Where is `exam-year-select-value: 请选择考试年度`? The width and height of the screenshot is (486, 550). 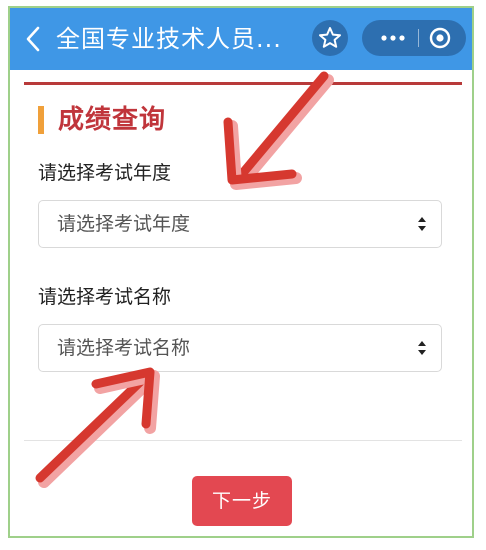 exam-year-select-value: 请选择考试年度 is located at coordinates (124, 224).